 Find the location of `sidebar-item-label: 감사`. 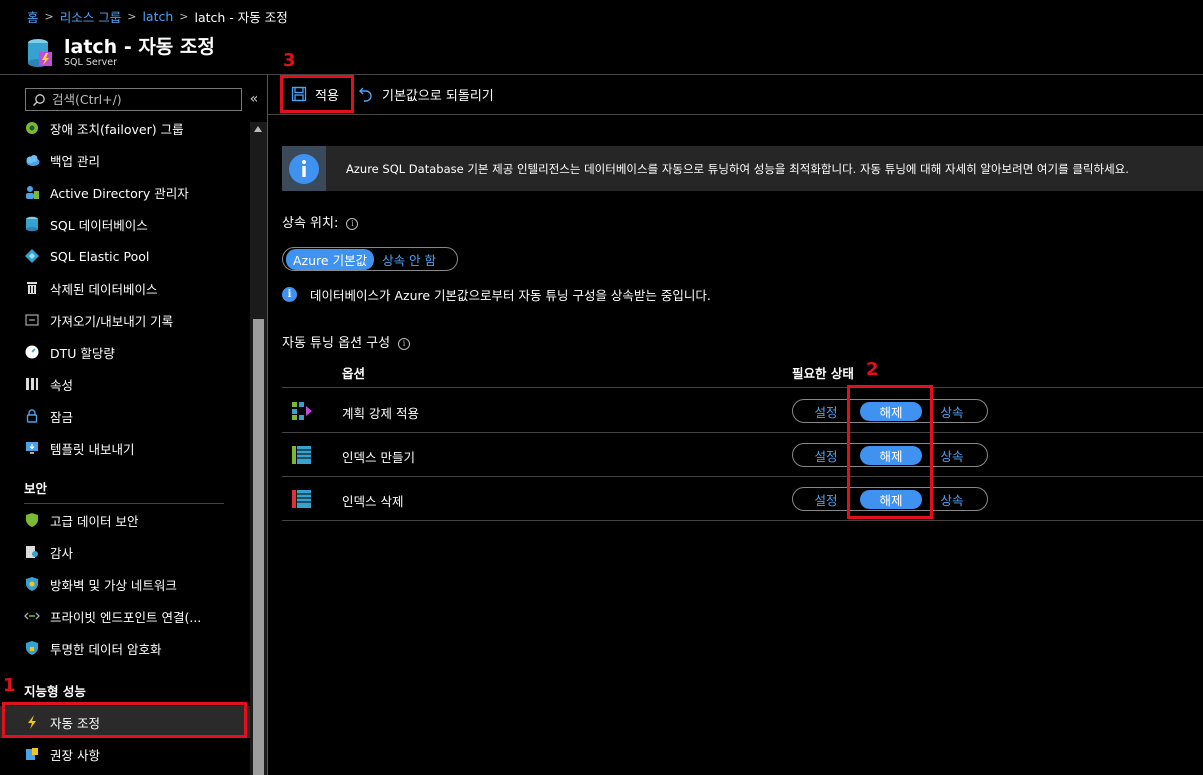

sidebar-item-label: 감사 is located at coordinates (62, 553).